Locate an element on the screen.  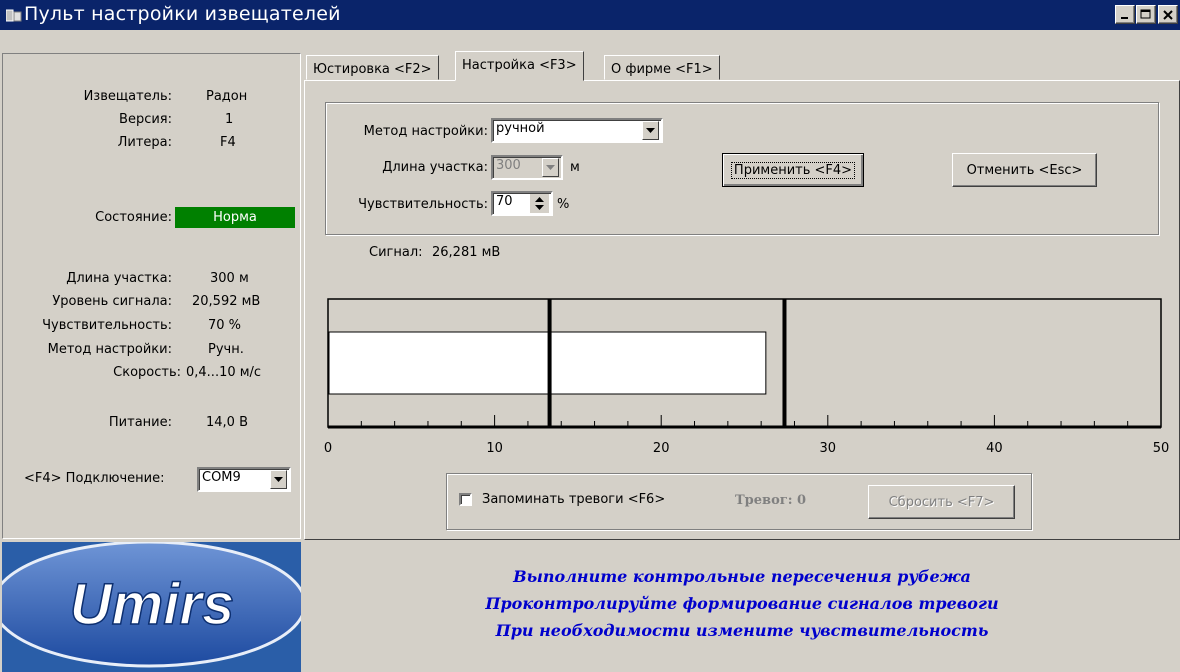
tab-settings: Настройка <F3> is located at coordinates (519, 66).